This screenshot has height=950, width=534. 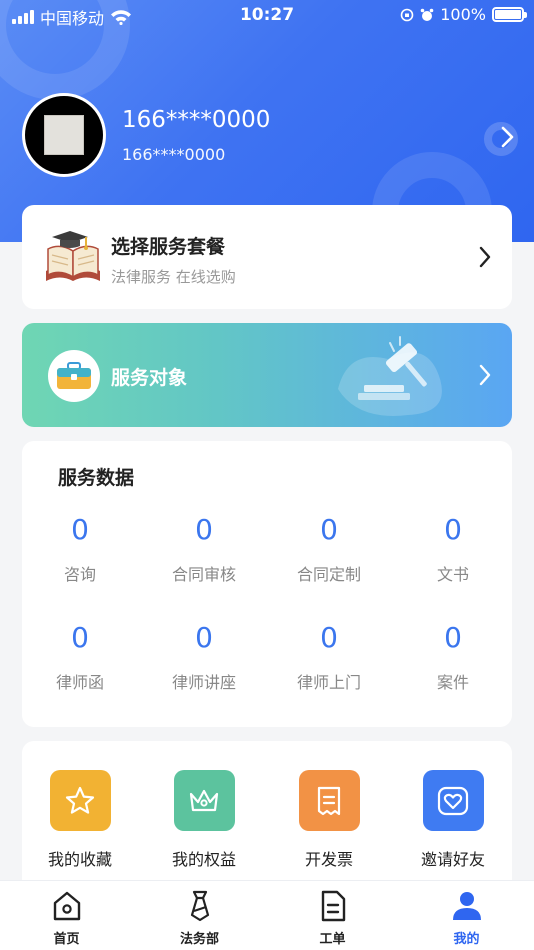 I want to click on alarm-icon, so click(x=427, y=14).